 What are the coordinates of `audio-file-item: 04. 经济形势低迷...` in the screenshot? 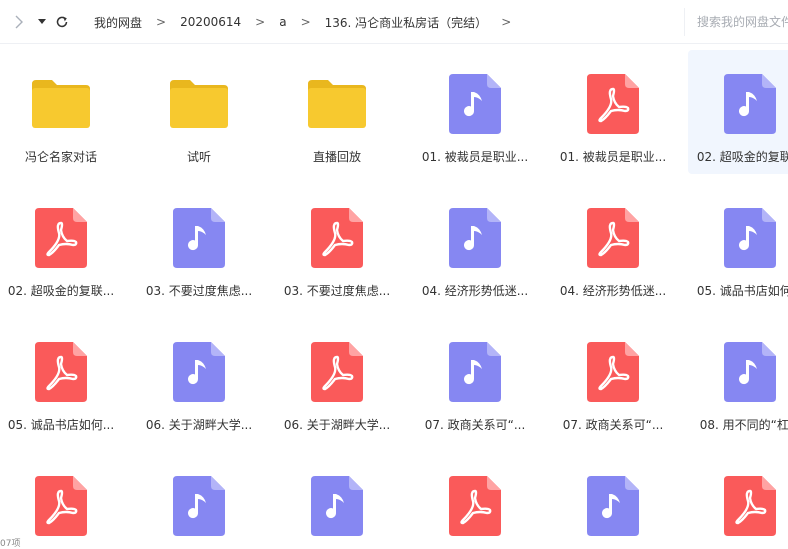 It's located at (475, 246).